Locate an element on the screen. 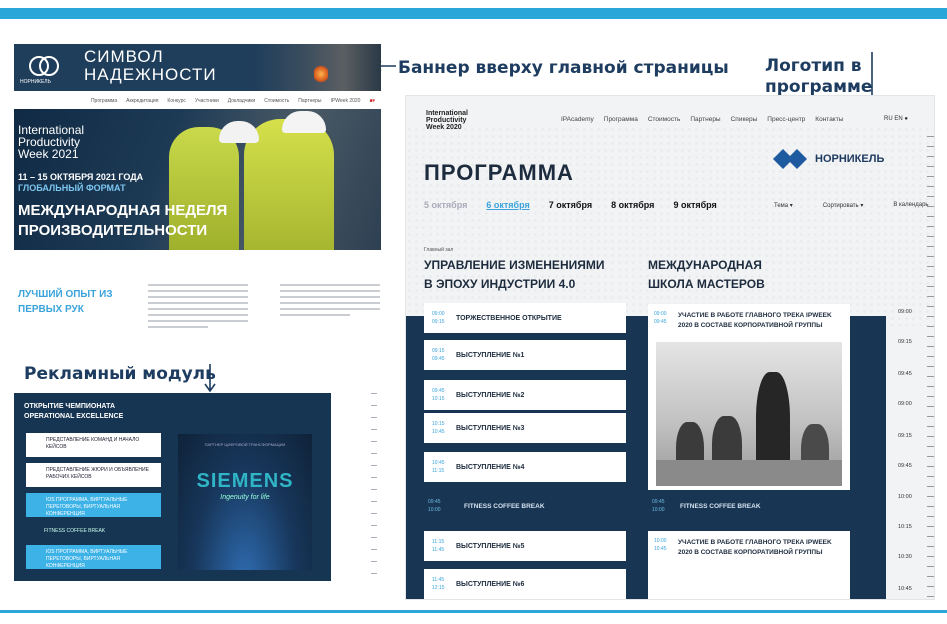  timeline-label: 10:00 is located at coordinates (905, 497).